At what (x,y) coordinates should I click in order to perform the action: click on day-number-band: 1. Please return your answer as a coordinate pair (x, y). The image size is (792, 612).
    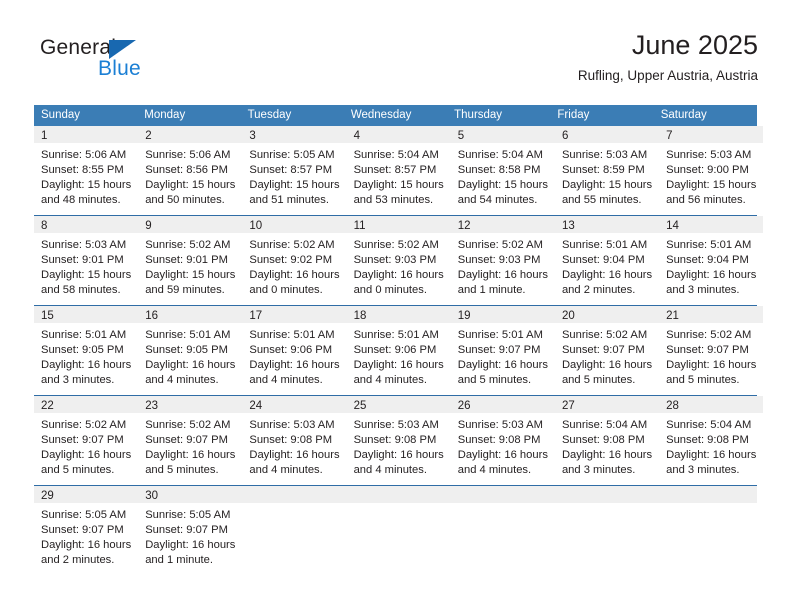
    Looking at the image, I should click on (86, 134).